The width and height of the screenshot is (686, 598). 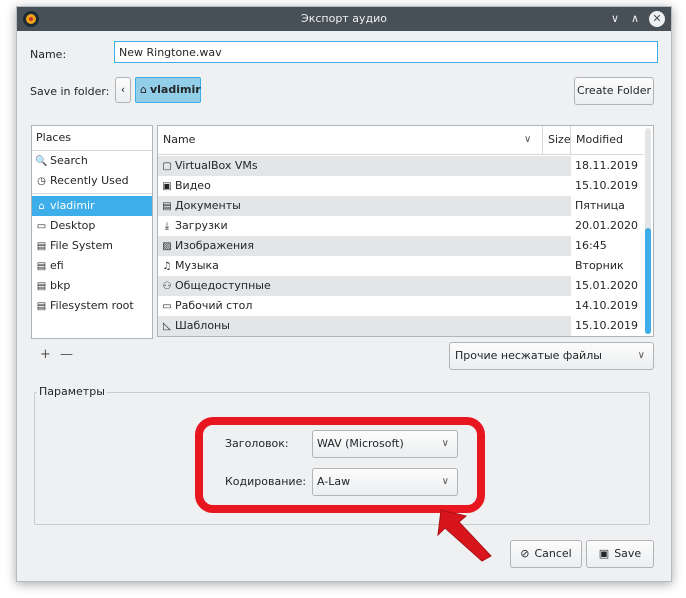 What do you see at coordinates (604, 553) in the screenshot?
I see `save-icon: ▣` at bounding box center [604, 553].